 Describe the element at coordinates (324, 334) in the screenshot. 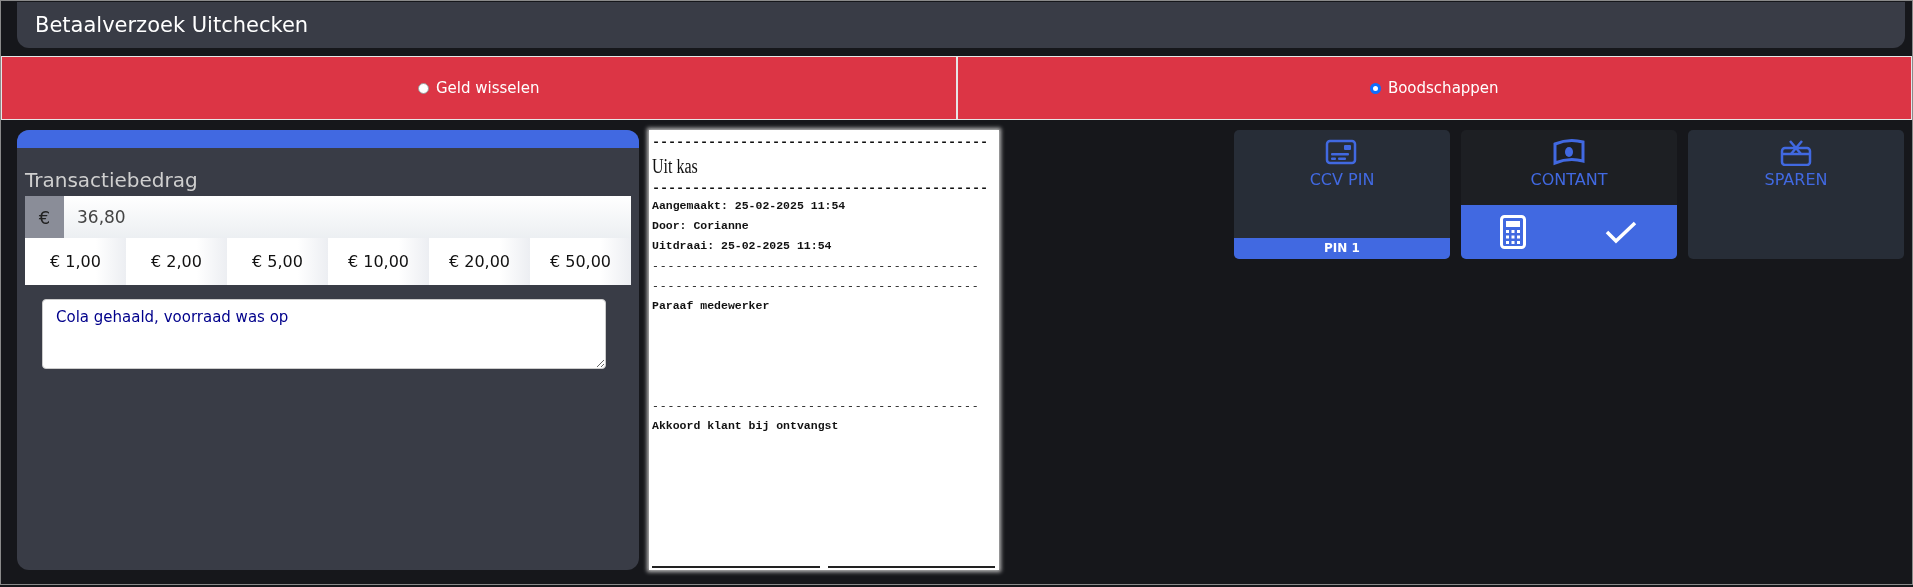

I see `note-field: Cola gehaald, voorraad was op` at that location.